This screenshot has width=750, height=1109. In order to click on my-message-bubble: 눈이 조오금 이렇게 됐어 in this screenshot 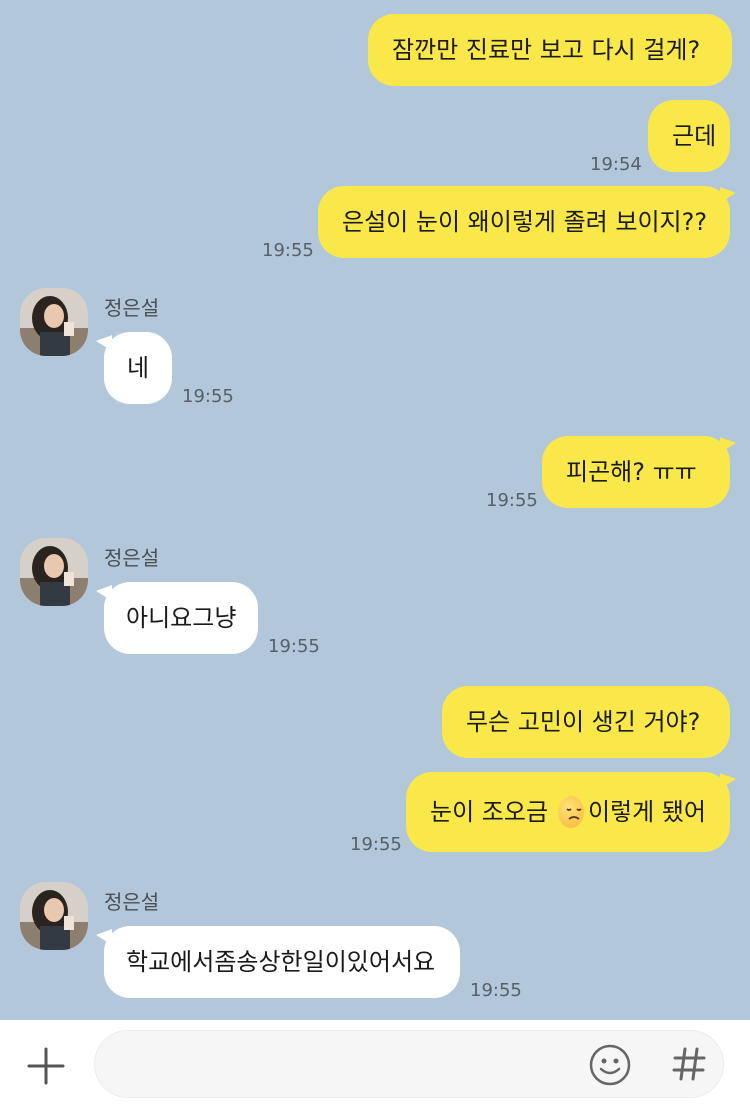, I will do `click(568, 812)`.